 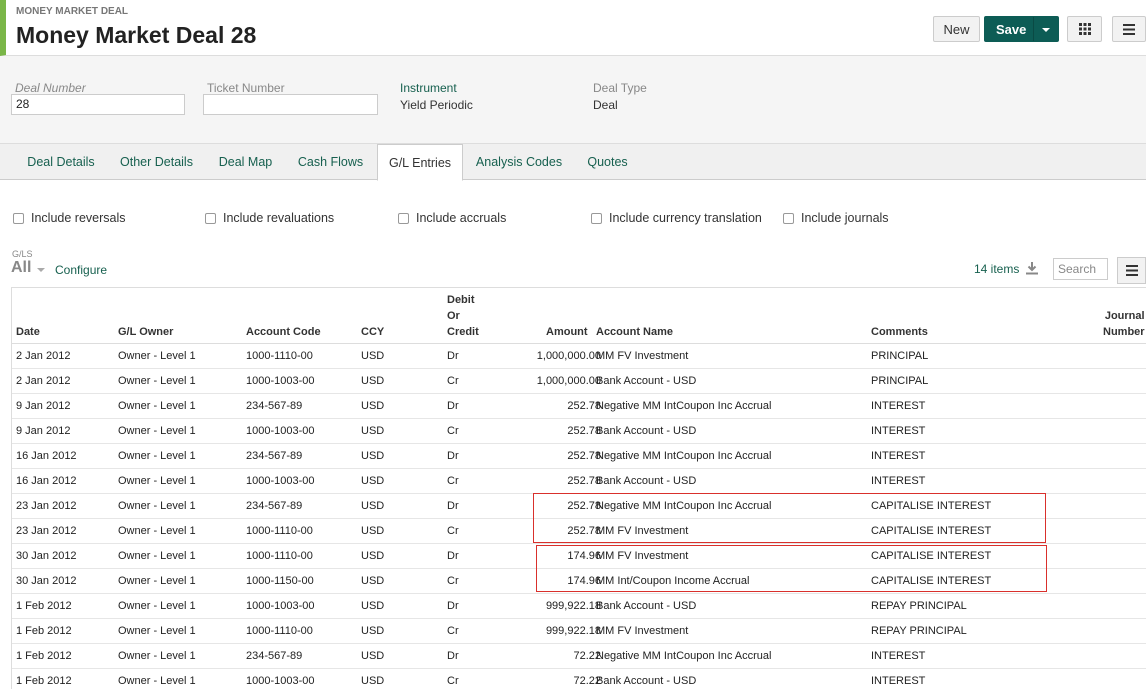 What do you see at coordinates (1021, 29) in the screenshot?
I see `save-button: Save` at bounding box center [1021, 29].